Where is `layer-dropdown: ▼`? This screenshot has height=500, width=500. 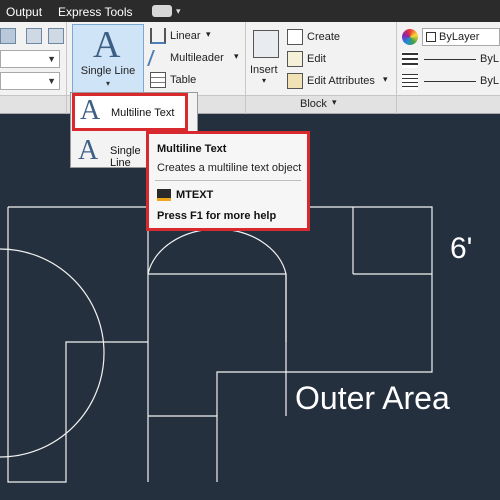 layer-dropdown: ▼ is located at coordinates (30, 59).